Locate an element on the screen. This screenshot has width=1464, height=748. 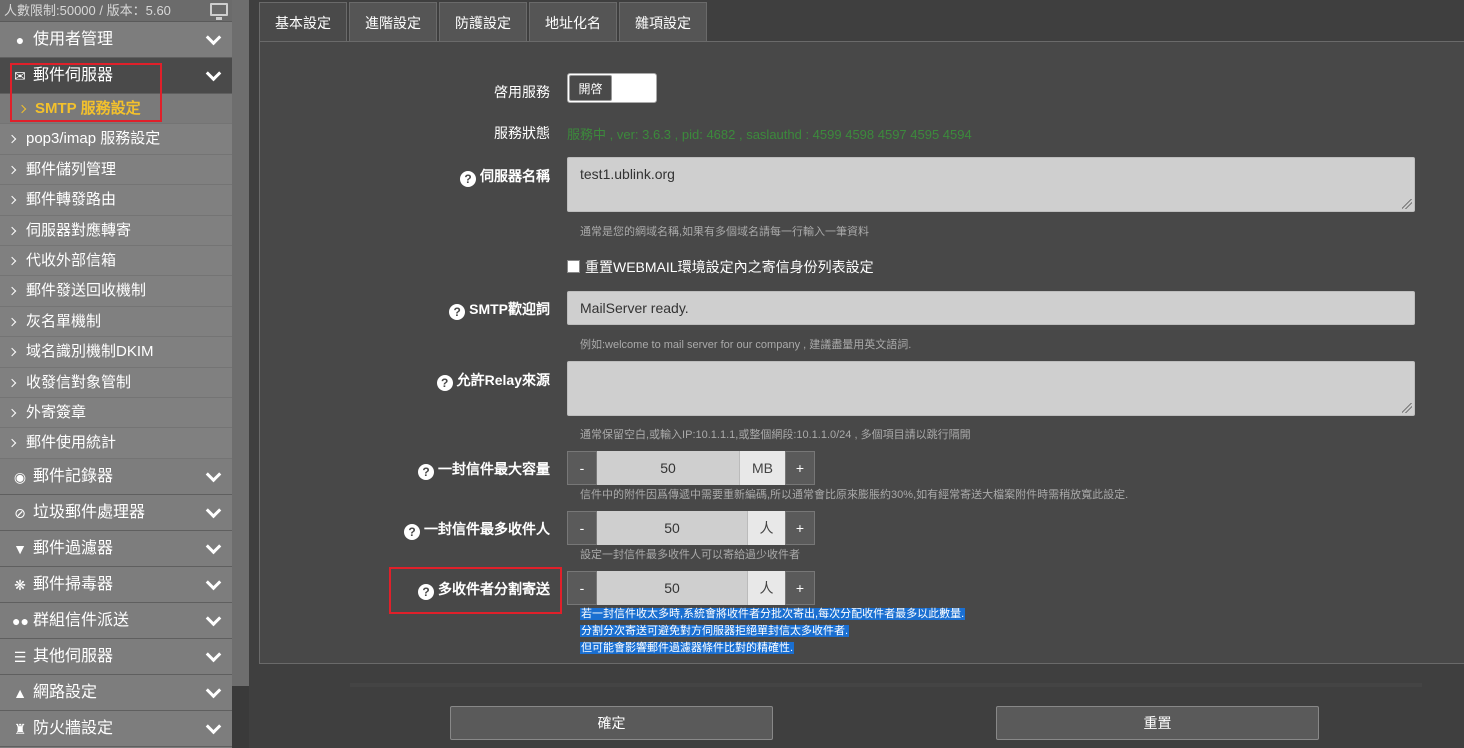
sidebar-item-dkim: 域名識別機制DKIM is located at coordinates (116, 352).